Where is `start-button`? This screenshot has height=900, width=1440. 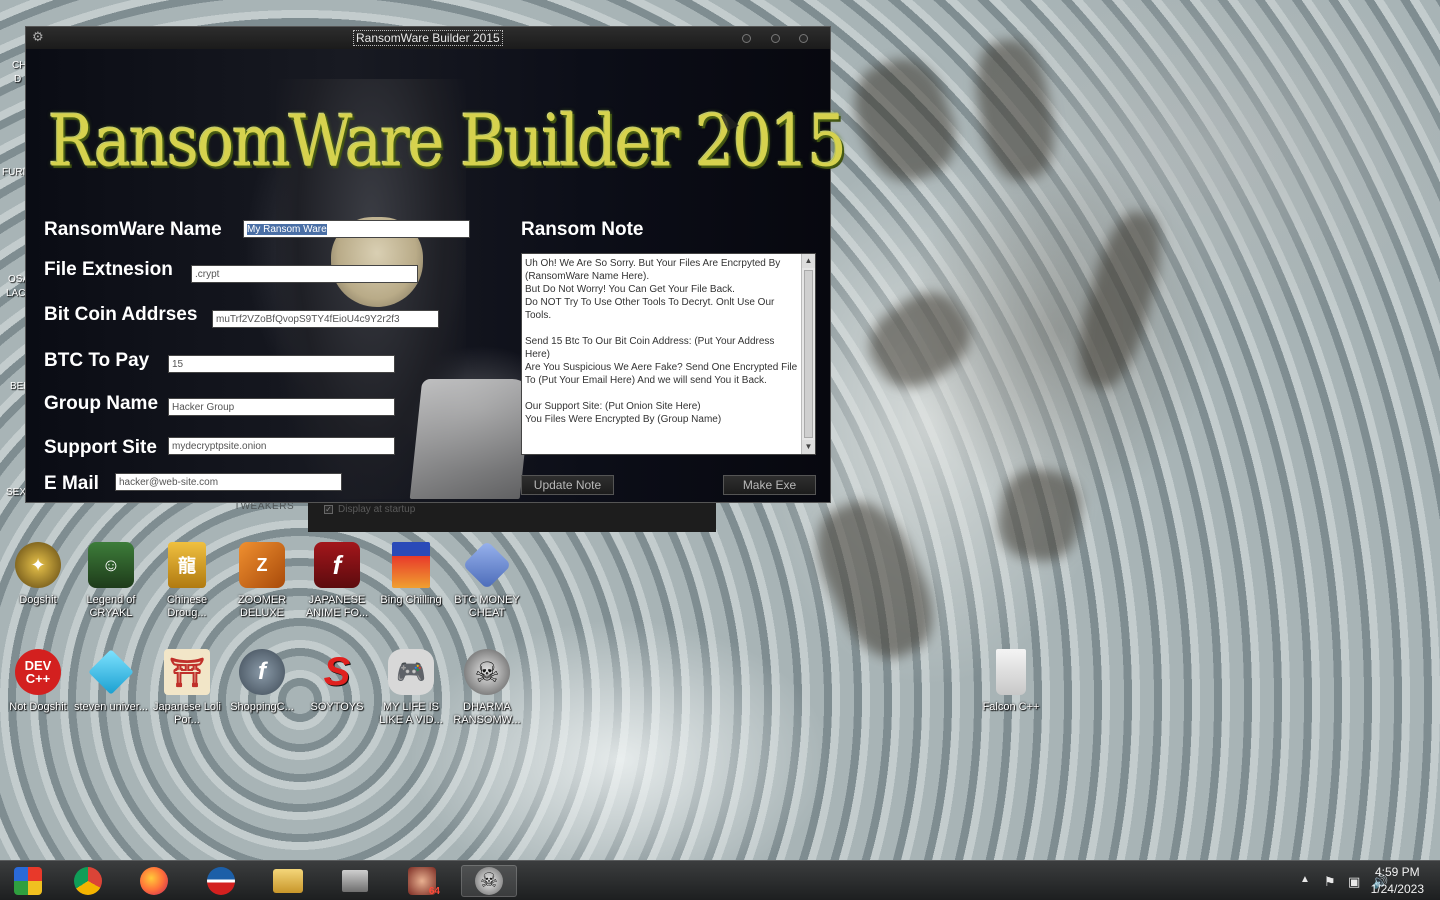
start-button is located at coordinates (28, 881).